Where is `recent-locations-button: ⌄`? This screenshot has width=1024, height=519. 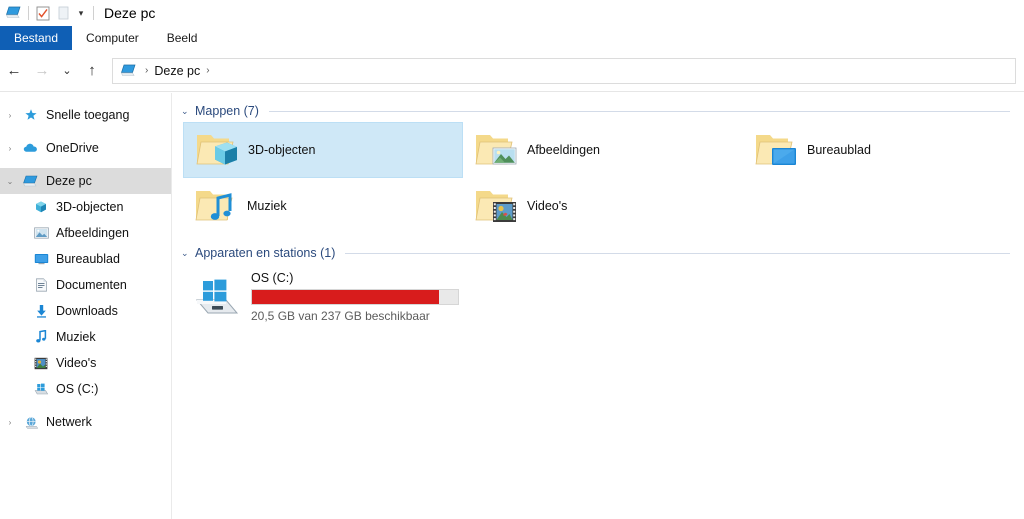
recent-locations-button: ⌄ is located at coordinates (67, 71).